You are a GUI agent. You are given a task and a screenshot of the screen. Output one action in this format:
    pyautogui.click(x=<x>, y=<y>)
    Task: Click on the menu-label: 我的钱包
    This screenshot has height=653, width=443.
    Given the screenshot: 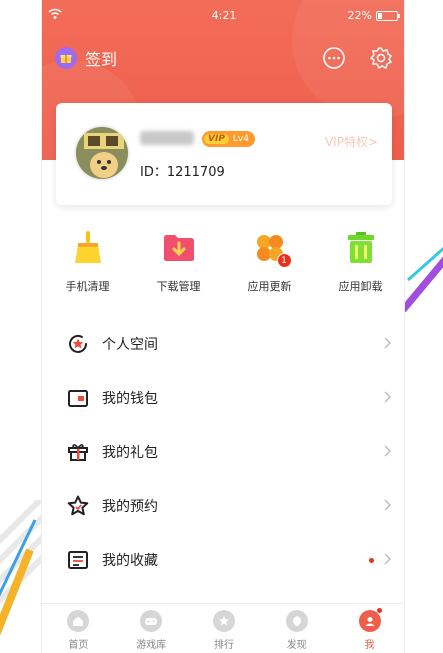 What is the action you would take?
    pyautogui.click(x=130, y=399)
    